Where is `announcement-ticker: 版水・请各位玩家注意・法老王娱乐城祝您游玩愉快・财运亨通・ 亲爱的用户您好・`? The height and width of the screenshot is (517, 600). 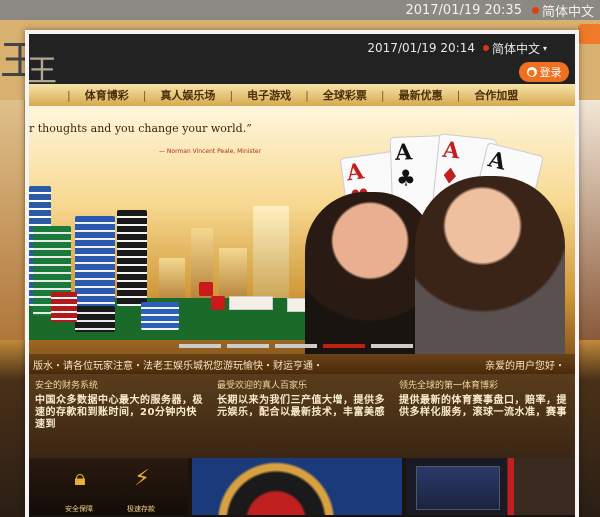 announcement-ticker: 版水・请各位玩家注意・法老王娱乐城祝您游玩愉快・财运亨通・ 亲爱的用户您好・ is located at coordinates (302, 364).